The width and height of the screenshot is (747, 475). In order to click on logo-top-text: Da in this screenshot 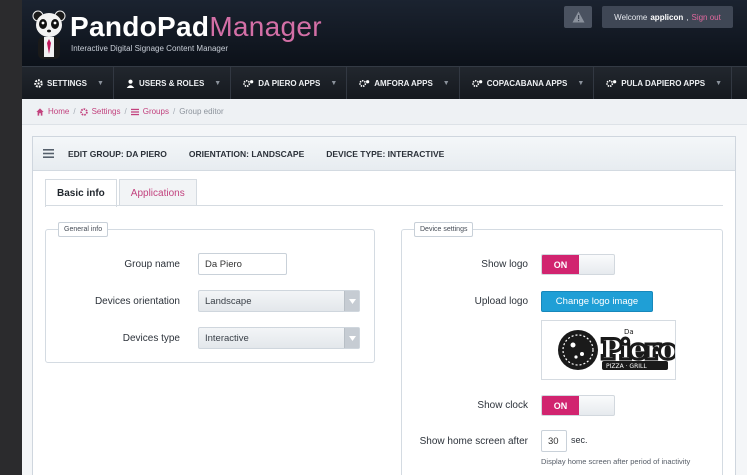, I will do `click(629, 332)`.